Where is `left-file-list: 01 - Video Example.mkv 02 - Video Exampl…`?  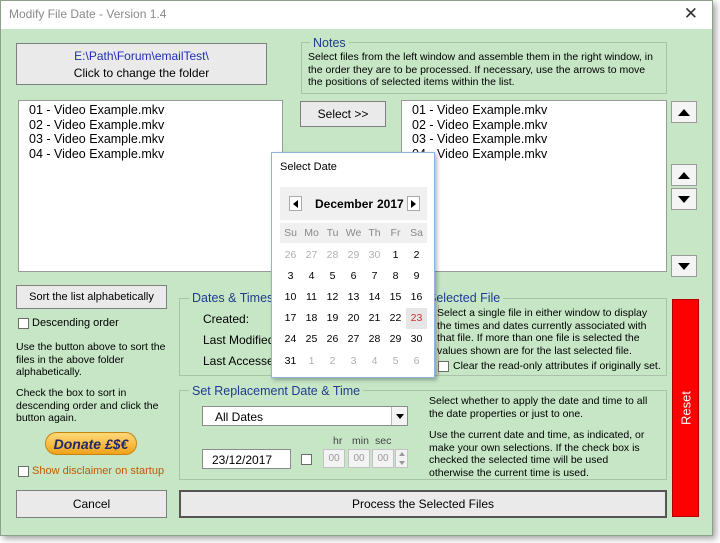 left-file-list: 01 - Video Example.mkv 02 - Video Exampl… is located at coordinates (150, 186).